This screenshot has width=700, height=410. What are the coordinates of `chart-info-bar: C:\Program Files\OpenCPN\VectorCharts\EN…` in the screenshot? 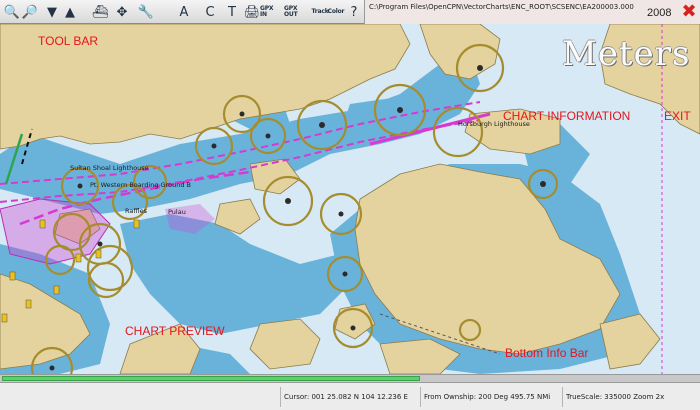 It's located at (532, 12).